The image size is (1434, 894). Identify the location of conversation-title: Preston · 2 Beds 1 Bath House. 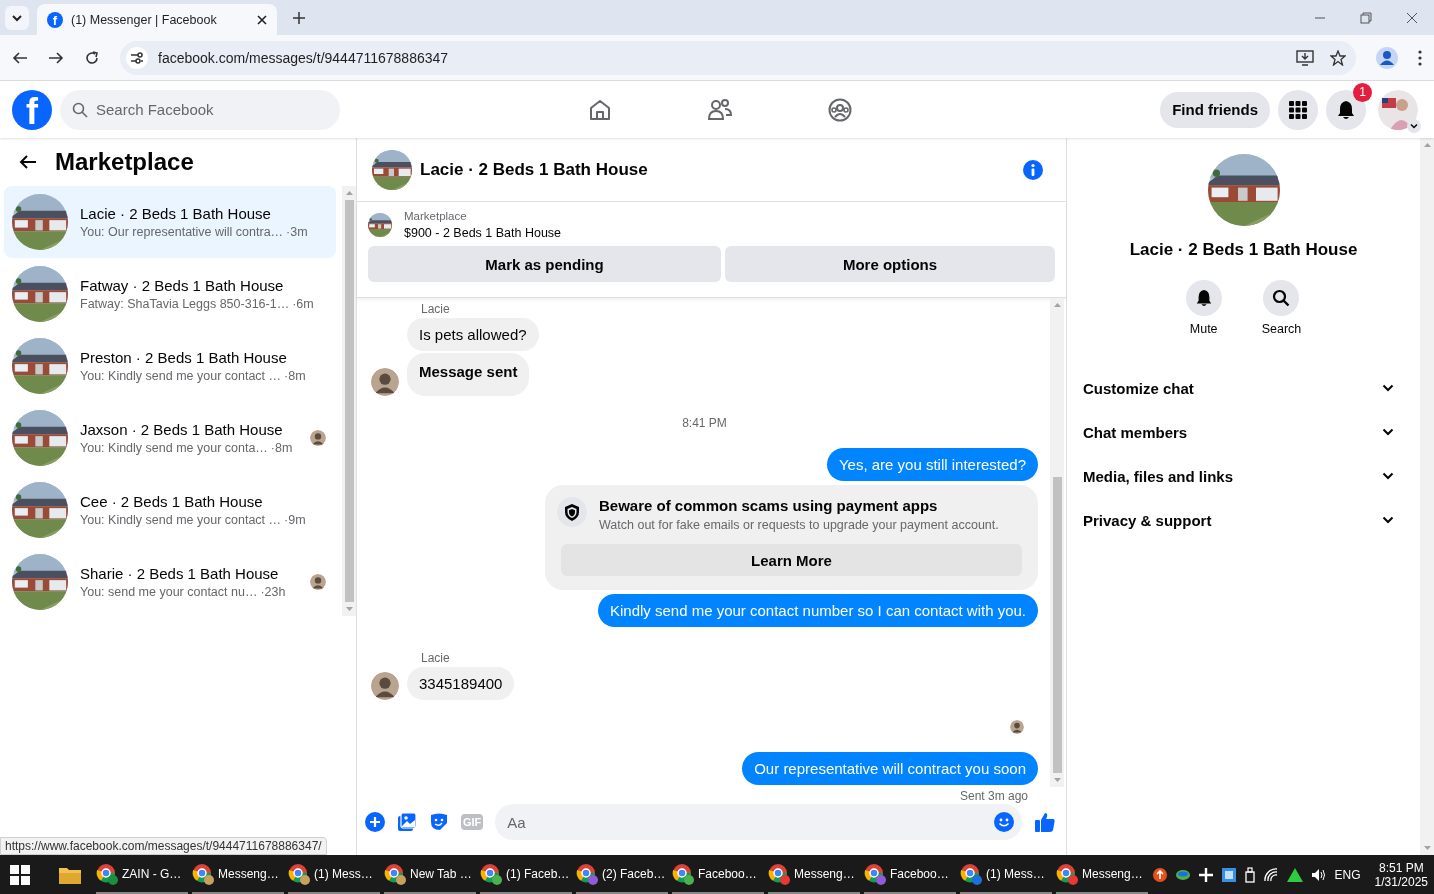
(184, 357).